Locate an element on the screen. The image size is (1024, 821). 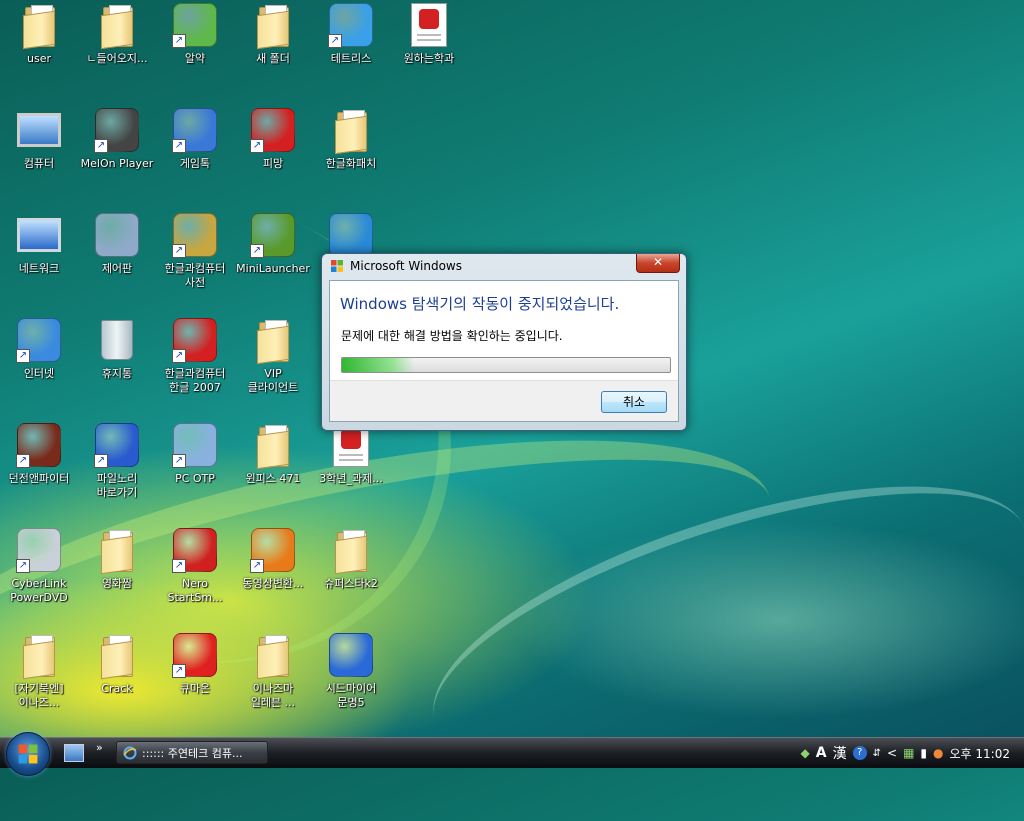
desktop-icon: 컴퓨터 is located at coordinates (39, 155).